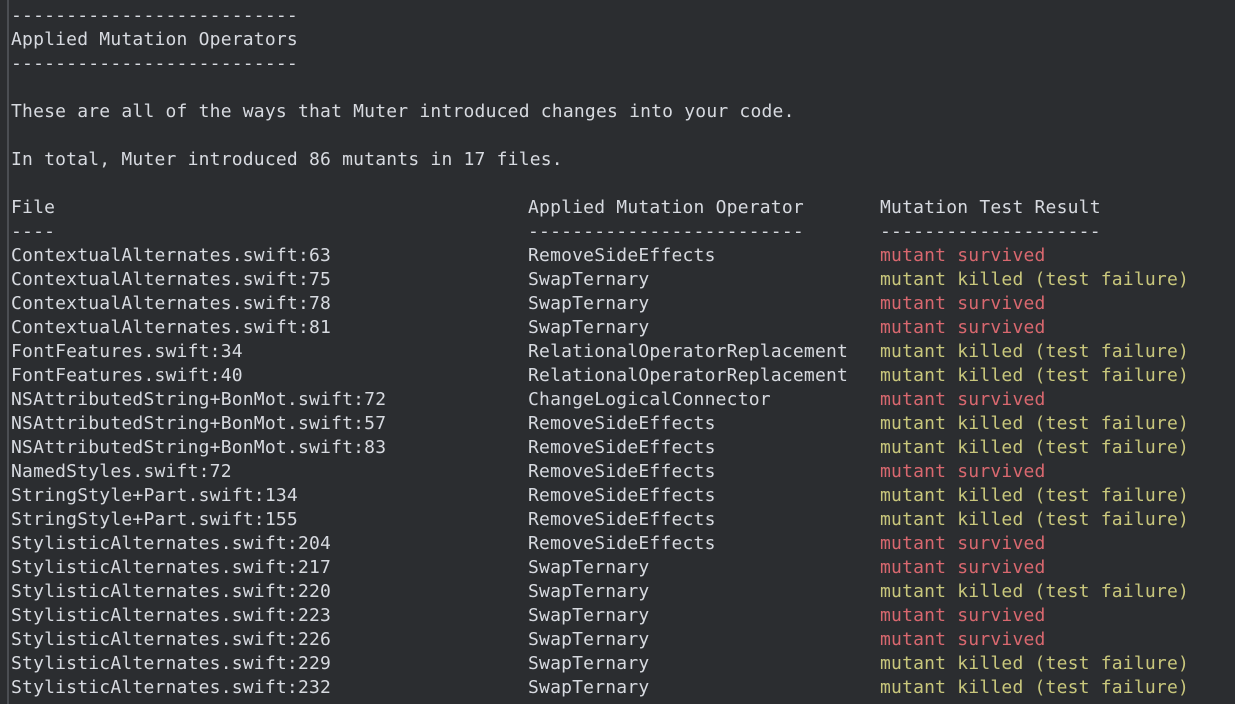 This screenshot has width=1235, height=704. What do you see at coordinates (171, 567) in the screenshot?
I see `row-file: StylisticAlternates.swift:217` at bounding box center [171, 567].